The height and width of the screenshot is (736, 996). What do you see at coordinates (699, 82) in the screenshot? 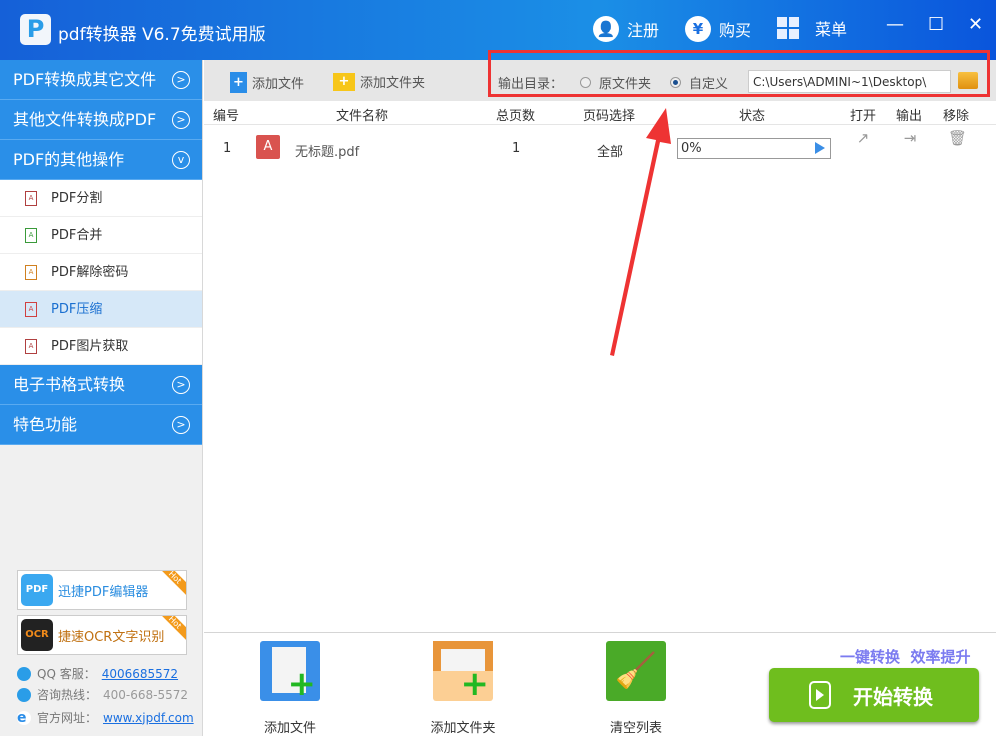
I see `radio-custom: 自定义` at bounding box center [699, 82].